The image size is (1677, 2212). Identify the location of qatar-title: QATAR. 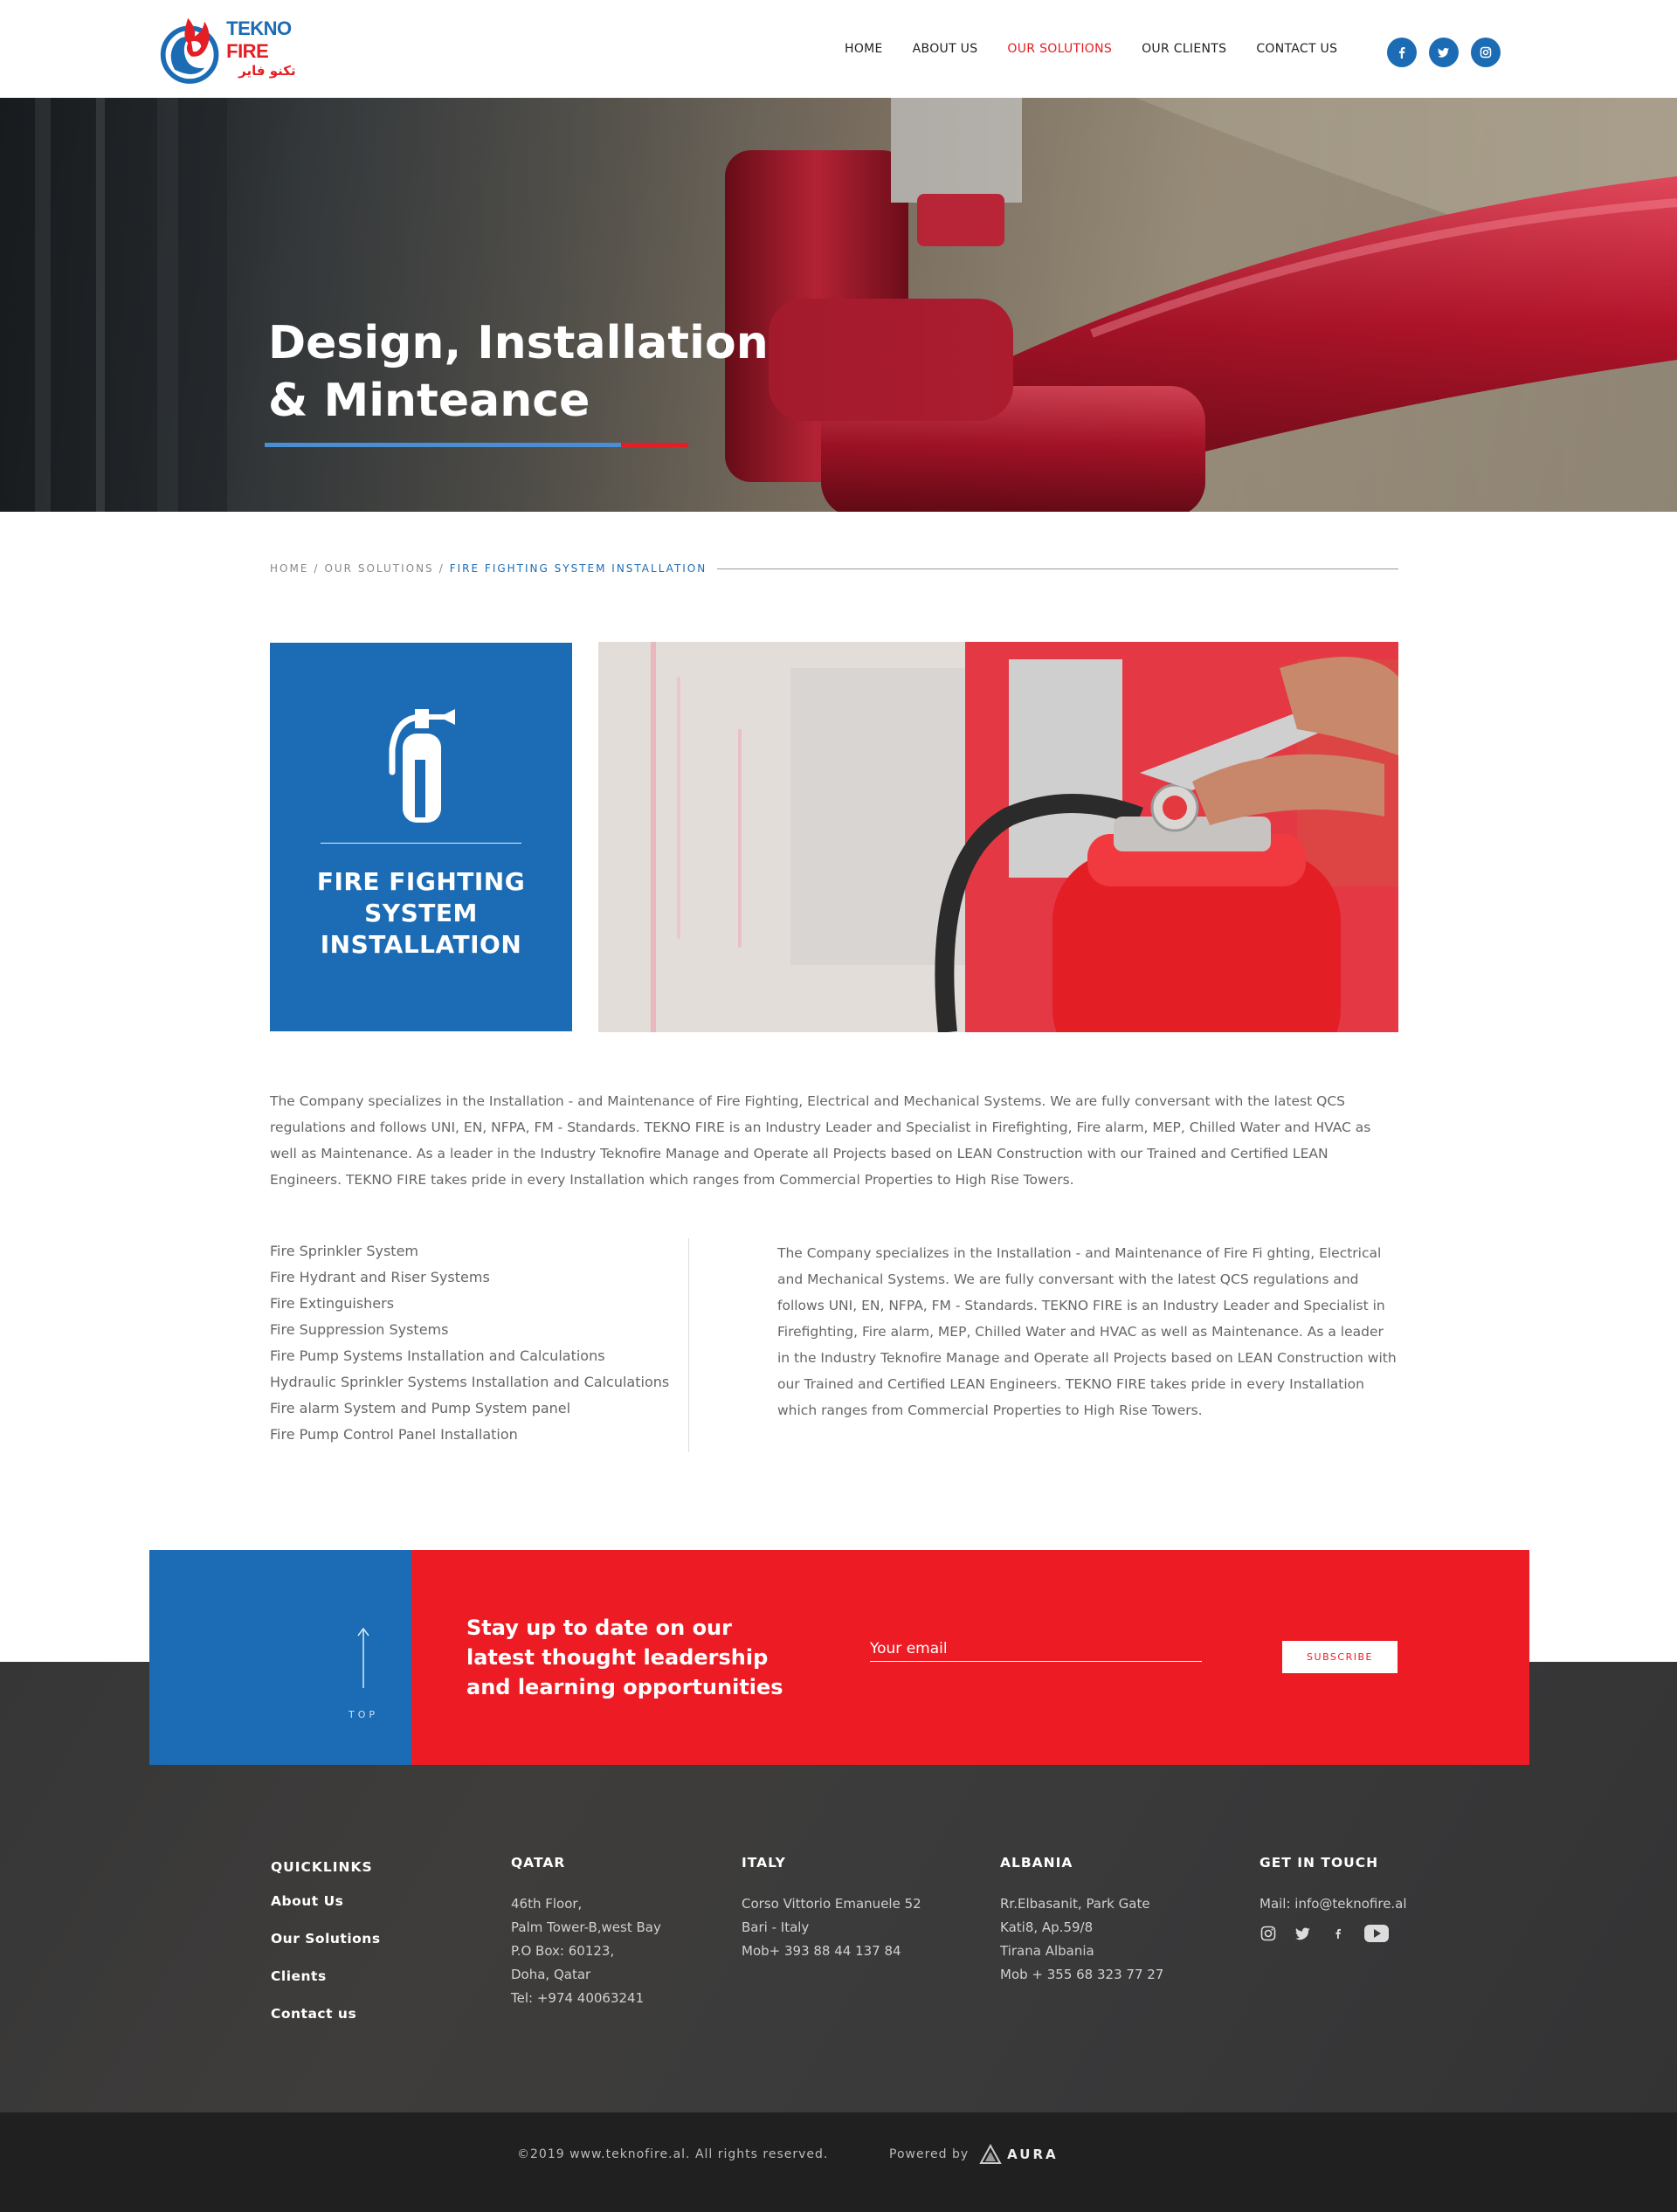
(538, 1863).